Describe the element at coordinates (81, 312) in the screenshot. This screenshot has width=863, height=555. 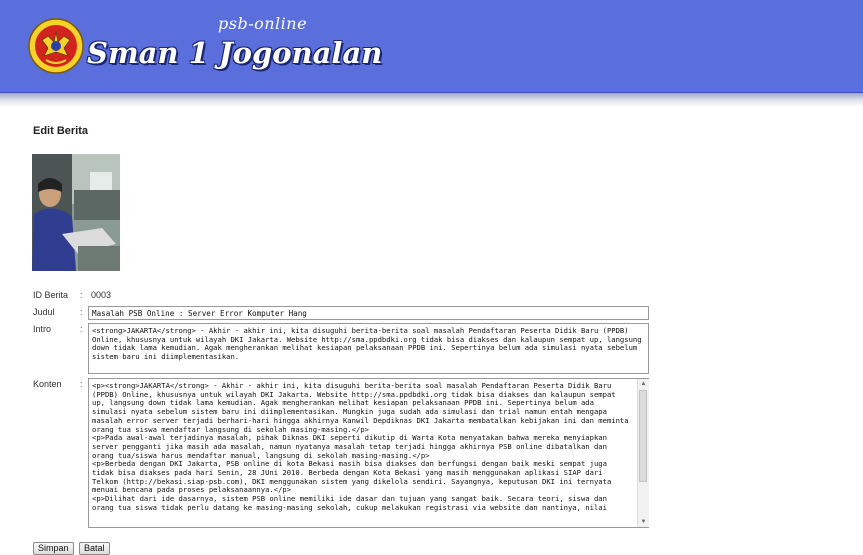
I see `judul-colon: :` at that location.